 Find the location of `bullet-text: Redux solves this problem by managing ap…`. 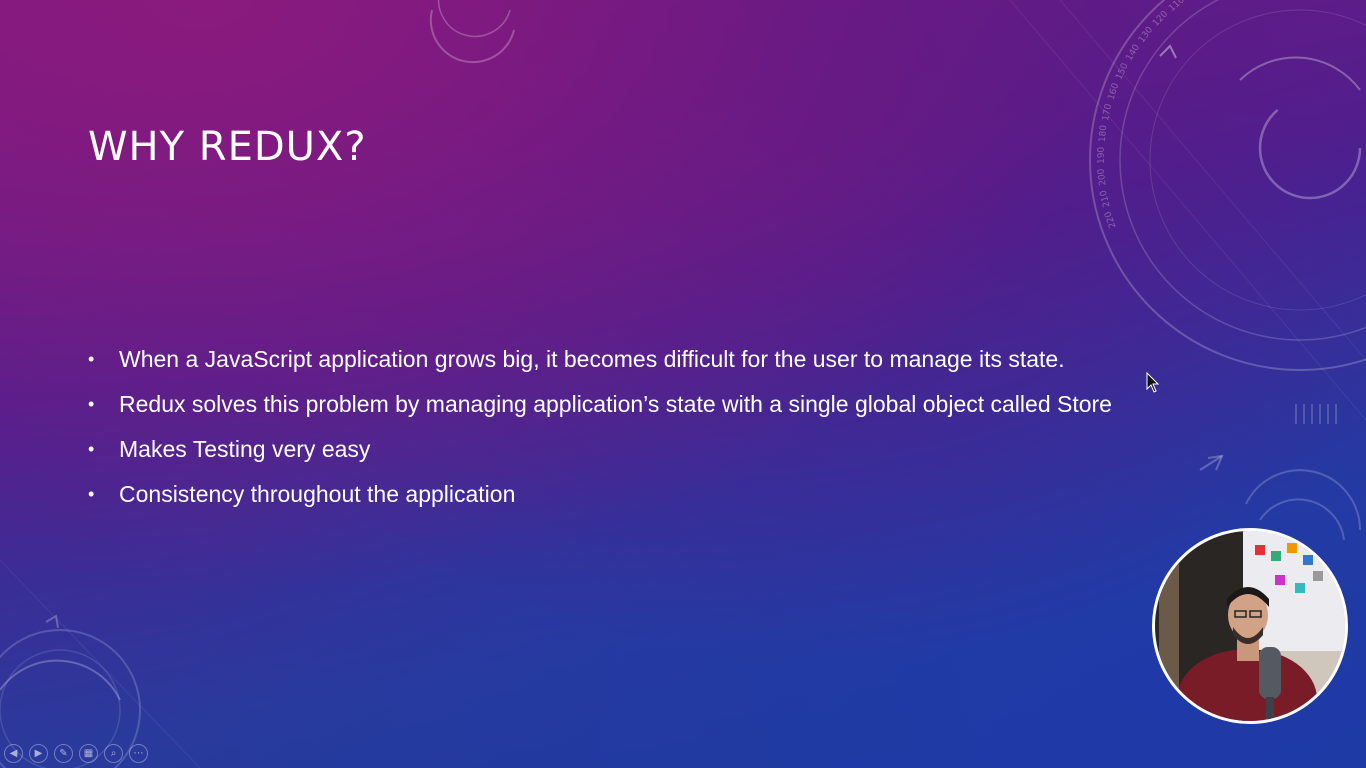

bullet-text: Redux solves this problem by managing ap… is located at coordinates (615, 404).